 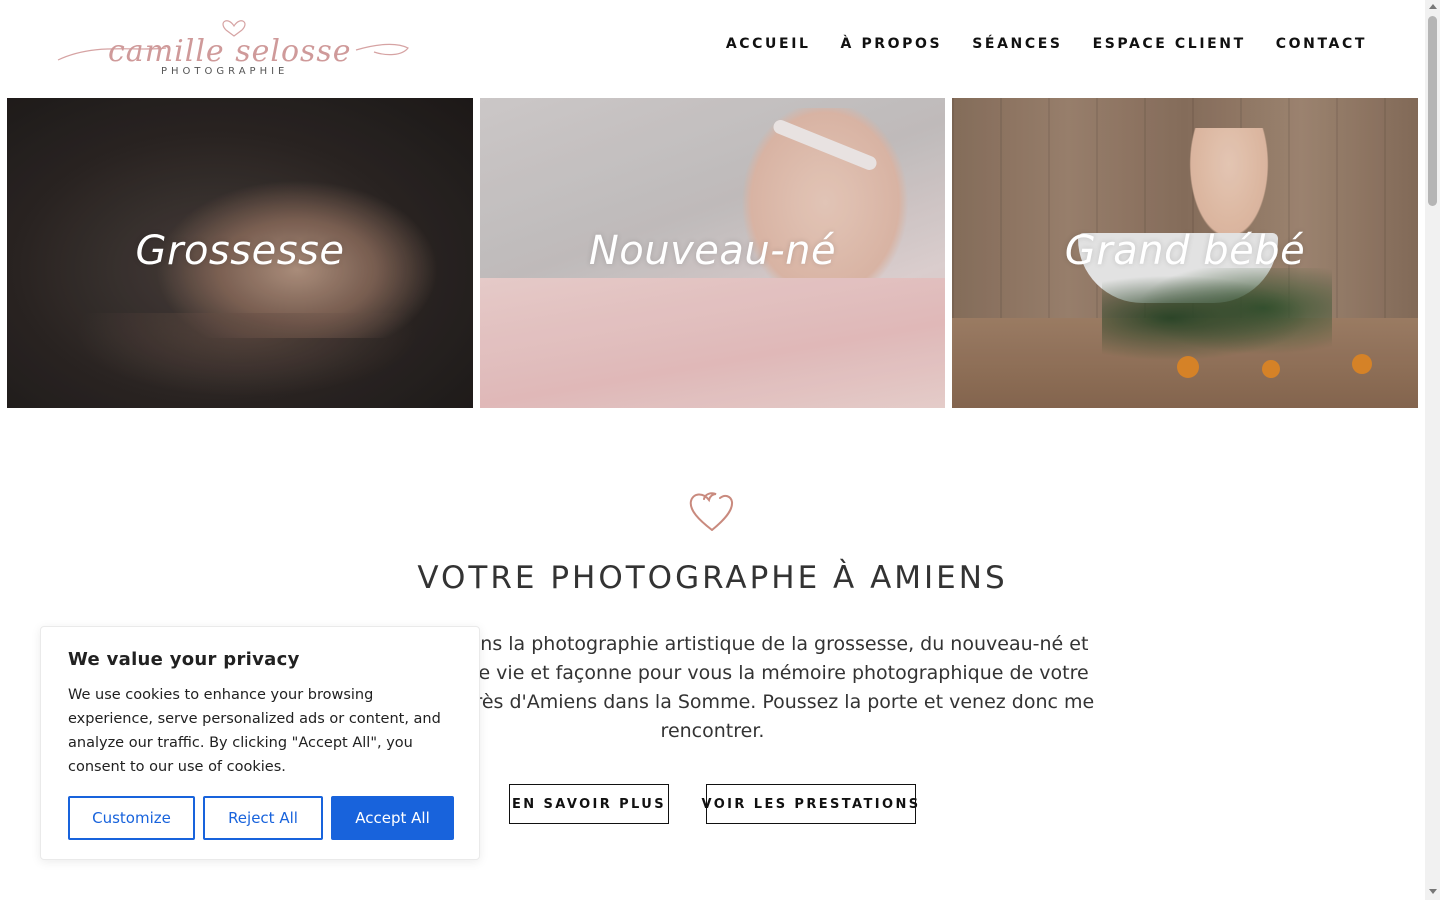 I want to click on tile-grand-bebe: Grand bébé, so click(x=1185, y=253).